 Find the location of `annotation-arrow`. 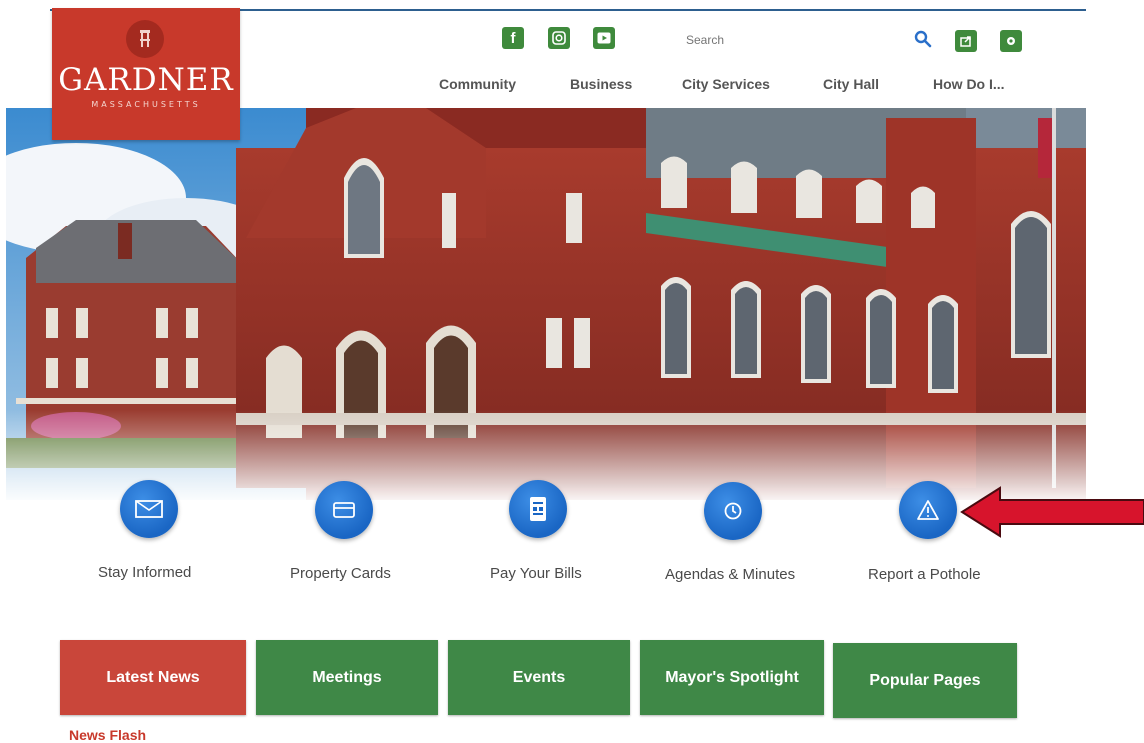

annotation-arrow is located at coordinates (1052, 512).